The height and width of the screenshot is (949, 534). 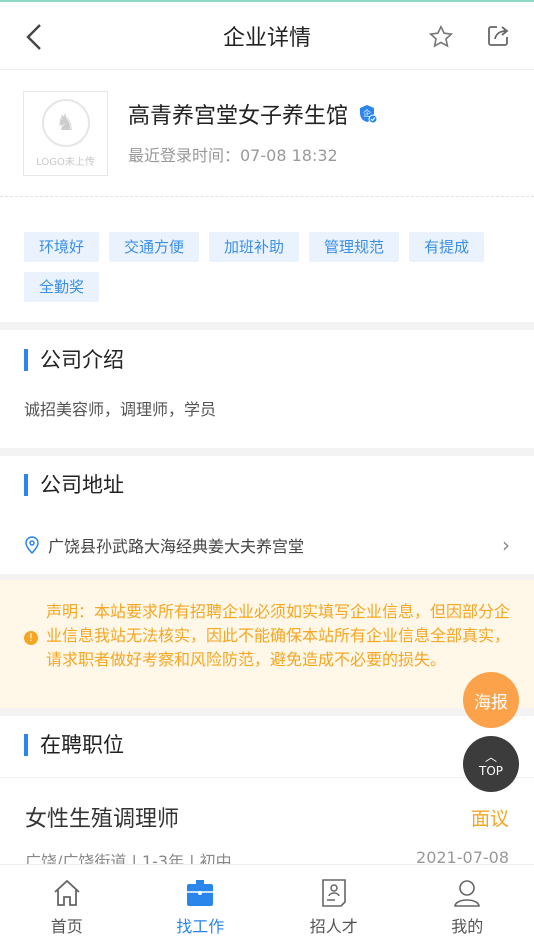 What do you see at coordinates (354, 247) in the screenshot?
I see `tag: 管理规范` at bounding box center [354, 247].